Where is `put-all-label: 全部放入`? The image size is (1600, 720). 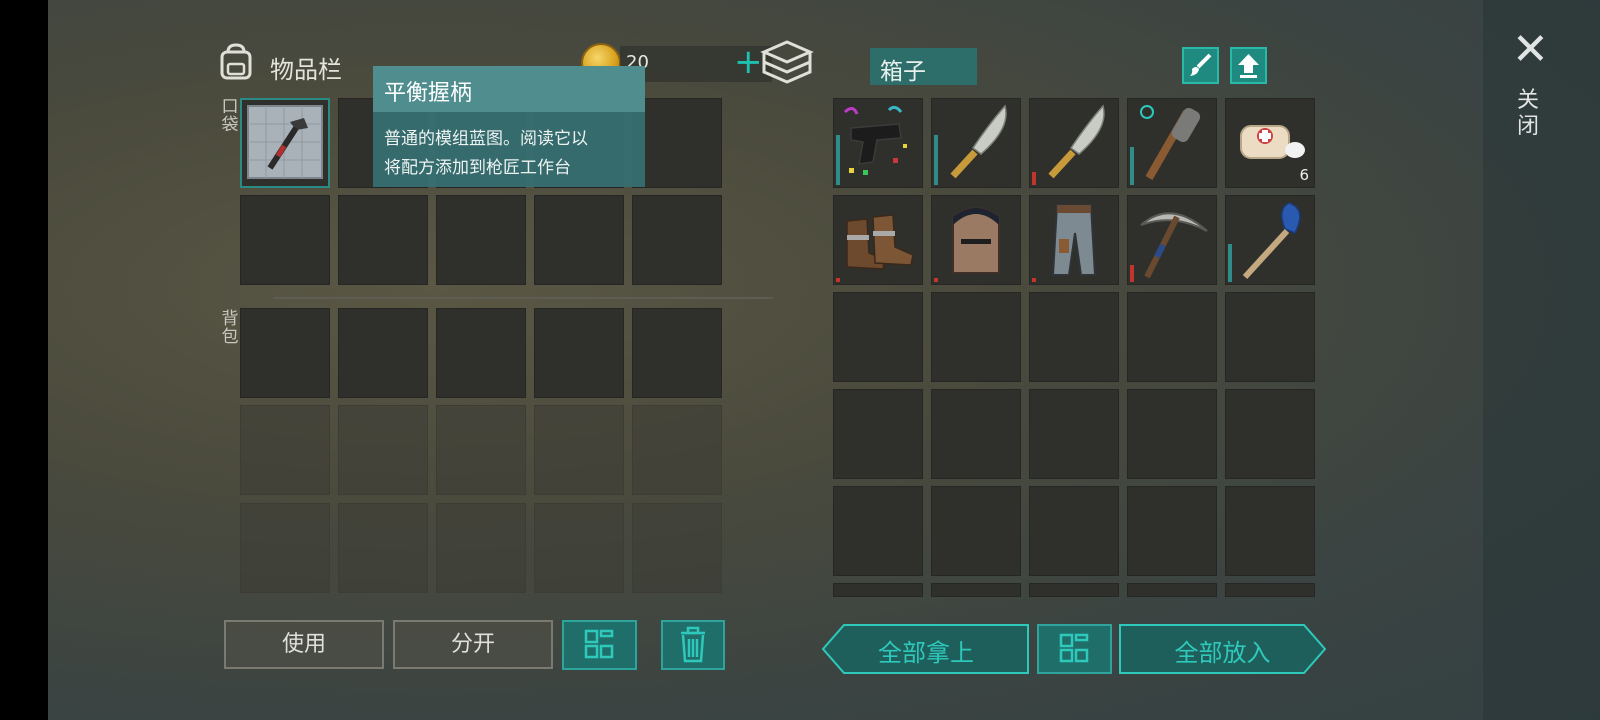
put-all-label: 全部放入 is located at coordinates (1222, 653).